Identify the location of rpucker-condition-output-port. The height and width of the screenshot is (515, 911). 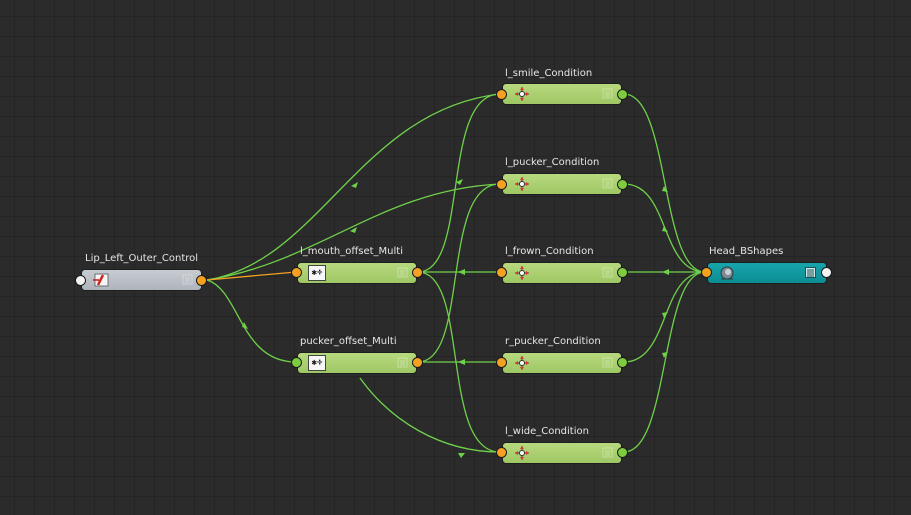
(622, 362).